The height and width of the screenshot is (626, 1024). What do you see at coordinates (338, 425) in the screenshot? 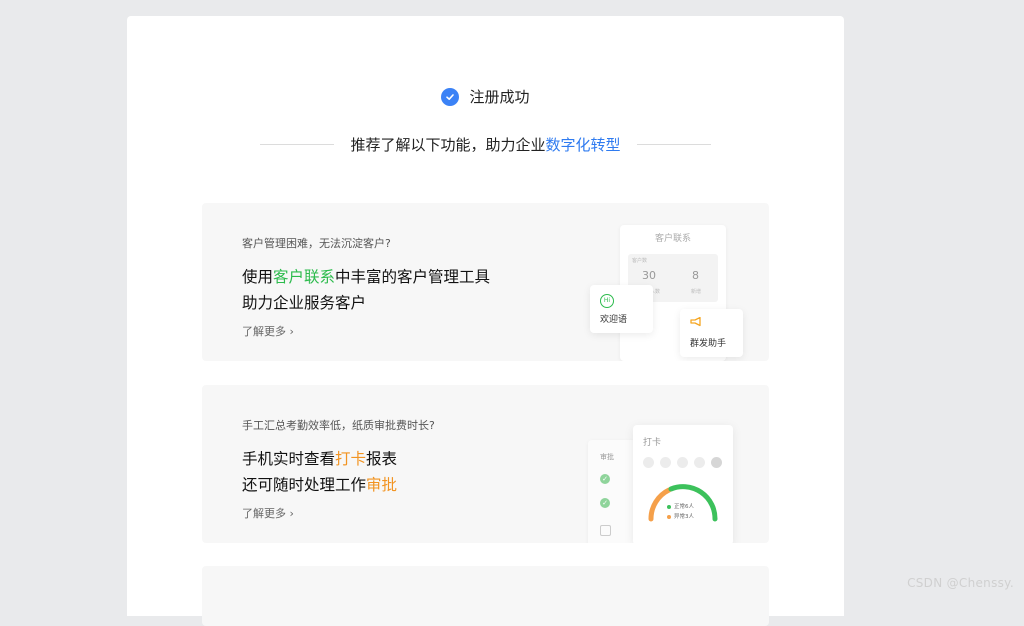
I see `card-question: 手工汇总考勤效率低，纸质审批费时长?` at bounding box center [338, 425].